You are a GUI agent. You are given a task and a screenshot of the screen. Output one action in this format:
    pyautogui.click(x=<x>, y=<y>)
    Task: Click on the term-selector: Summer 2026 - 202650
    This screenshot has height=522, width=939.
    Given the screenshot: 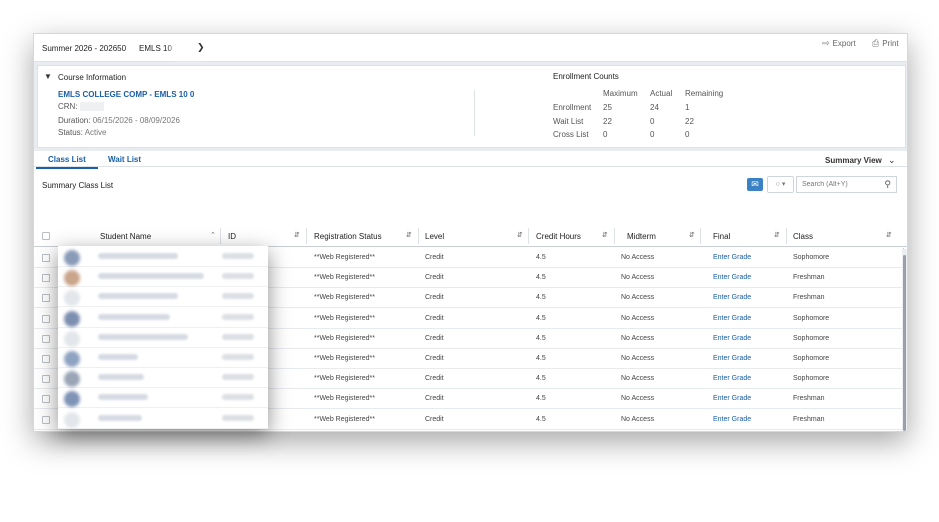 What is the action you would take?
    pyautogui.click(x=84, y=48)
    